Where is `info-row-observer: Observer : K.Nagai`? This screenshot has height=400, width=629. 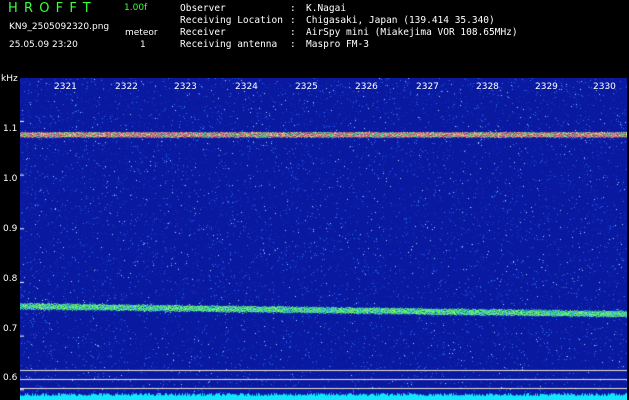 info-row-observer: Observer : K.Nagai is located at coordinates (349, 9).